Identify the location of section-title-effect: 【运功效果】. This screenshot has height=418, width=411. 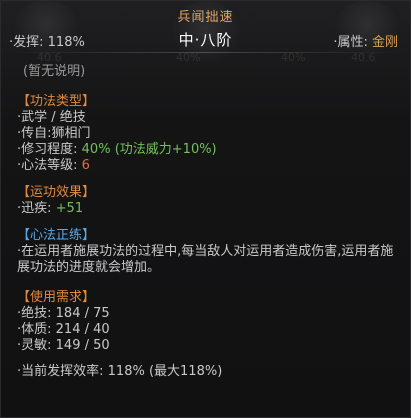
(56, 192).